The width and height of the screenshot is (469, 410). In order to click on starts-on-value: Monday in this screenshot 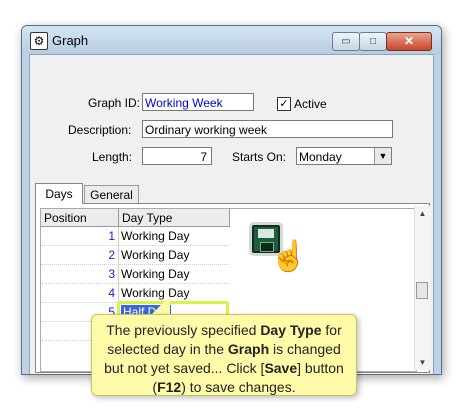, I will do `click(320, 157)`.